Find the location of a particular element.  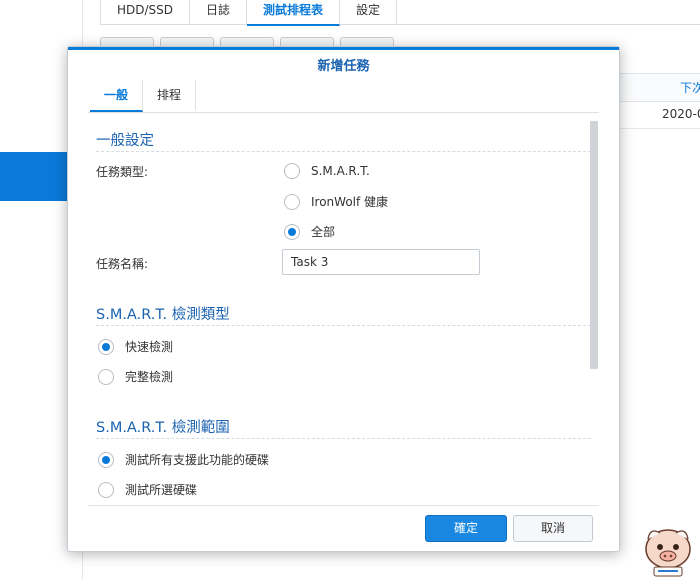

background-table-cell: 2020-0 is located at coordinates (681, 114).